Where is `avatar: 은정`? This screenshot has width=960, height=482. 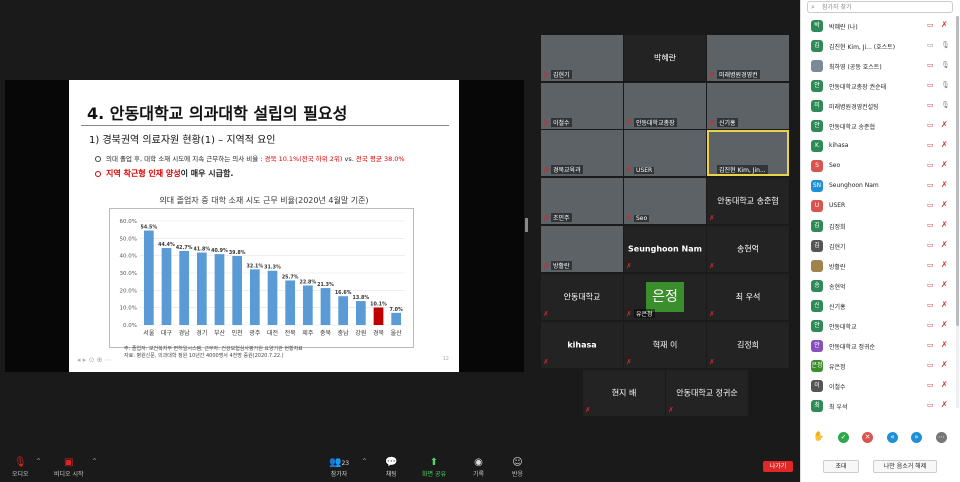 avatar: 은정 is located at coordinates (665, 297).